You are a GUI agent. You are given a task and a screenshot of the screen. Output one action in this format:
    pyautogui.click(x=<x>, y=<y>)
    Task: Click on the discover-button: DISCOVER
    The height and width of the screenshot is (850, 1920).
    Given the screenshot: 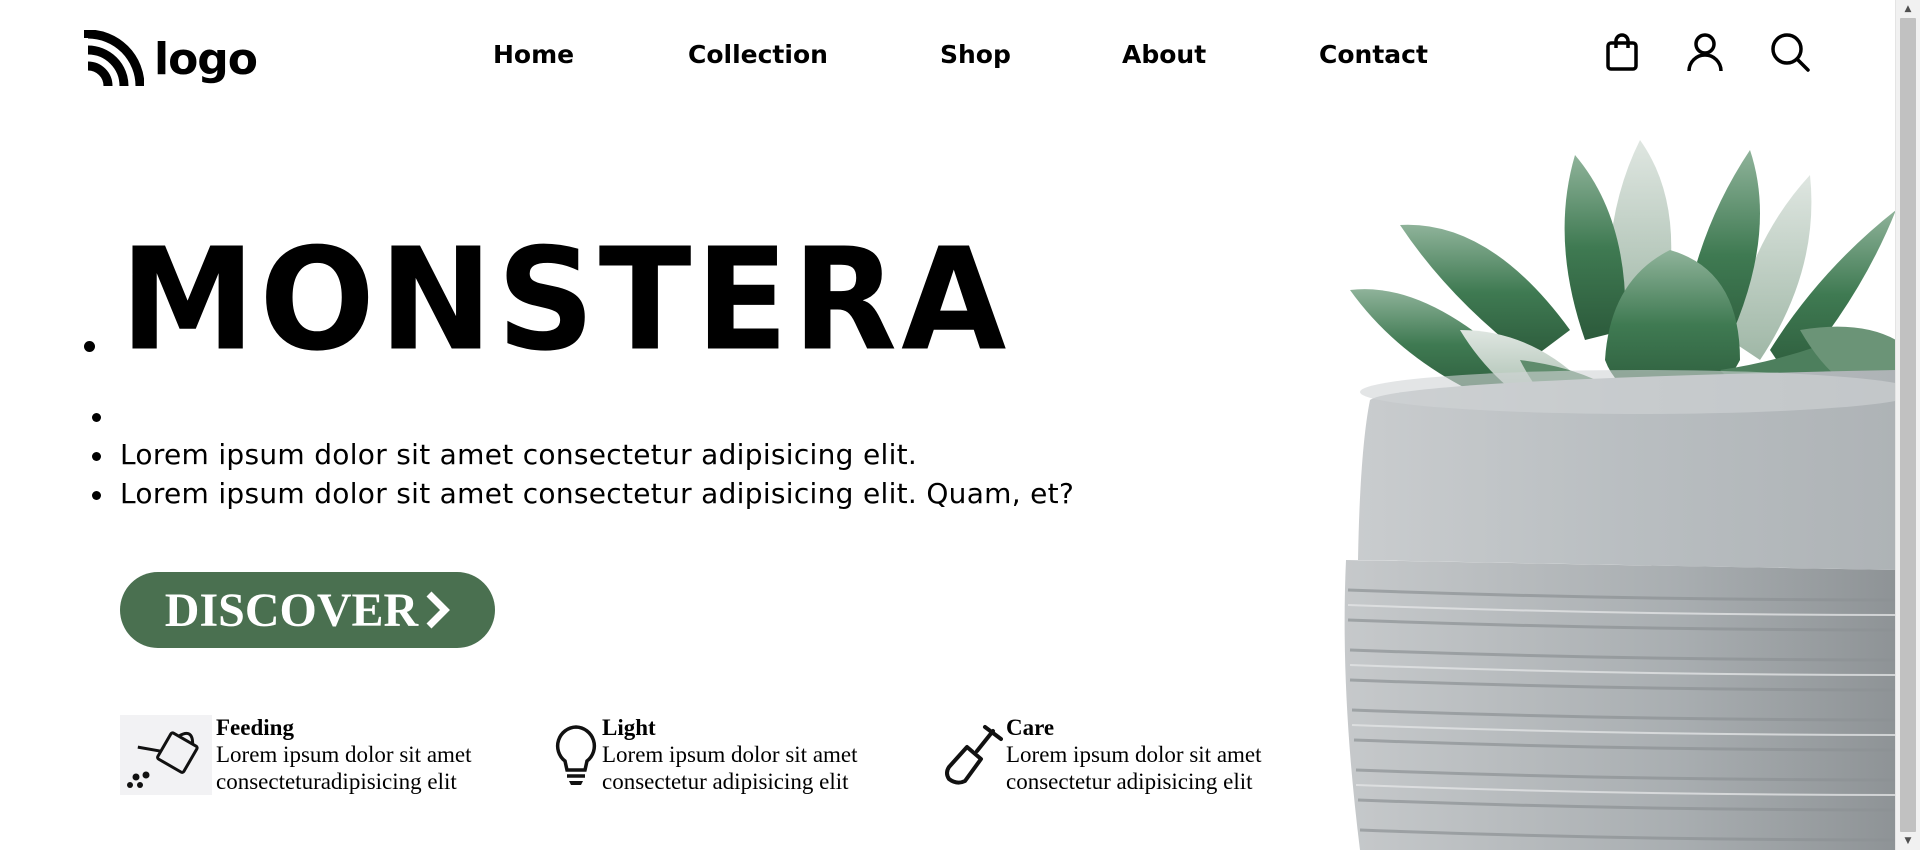 What is the action you would take?
    pyautogui.click(x=307, y=610)
    